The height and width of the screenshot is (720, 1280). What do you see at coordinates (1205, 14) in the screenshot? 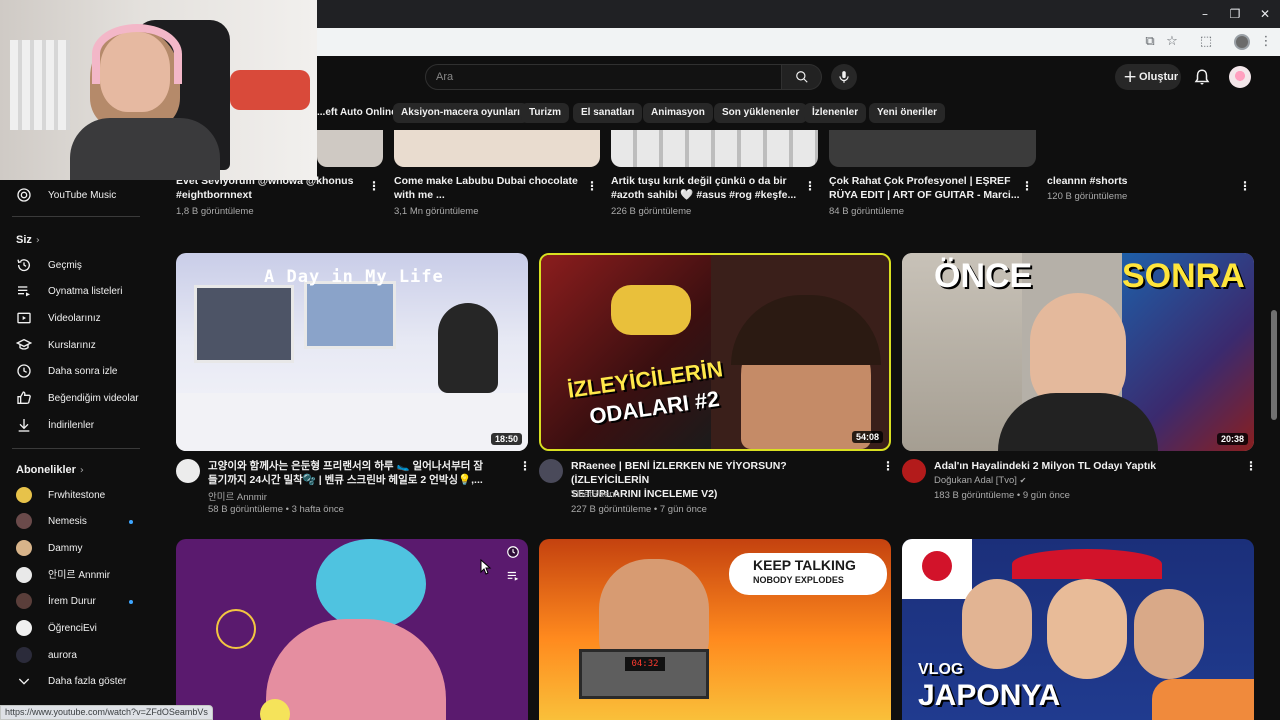
I see `minimize-icon: –` at bounding box center [1205, 14].